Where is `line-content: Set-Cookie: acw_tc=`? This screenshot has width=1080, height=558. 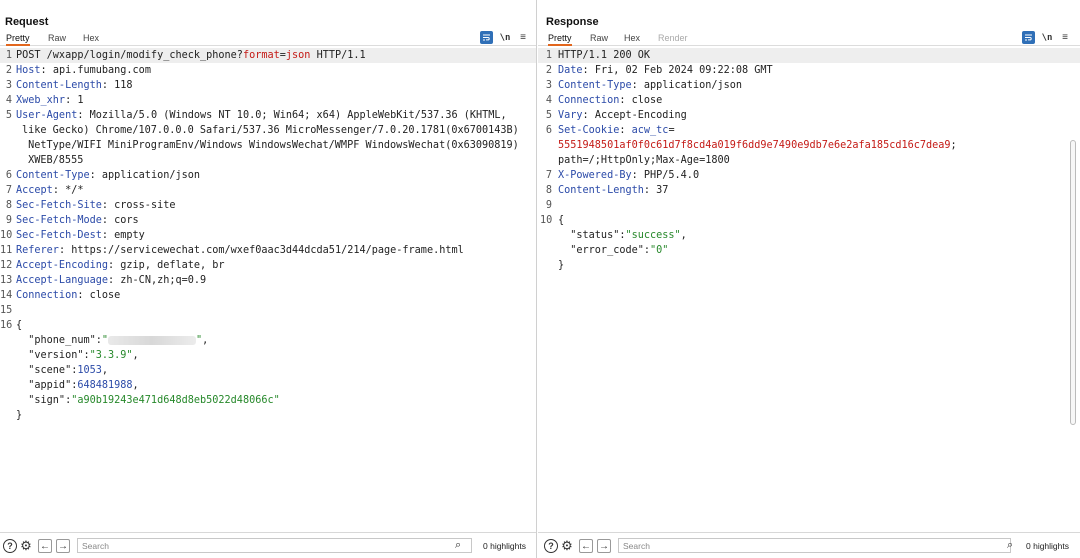
line-content: Set-Cookie: acw_tc= is located at coordinates (616, 130).